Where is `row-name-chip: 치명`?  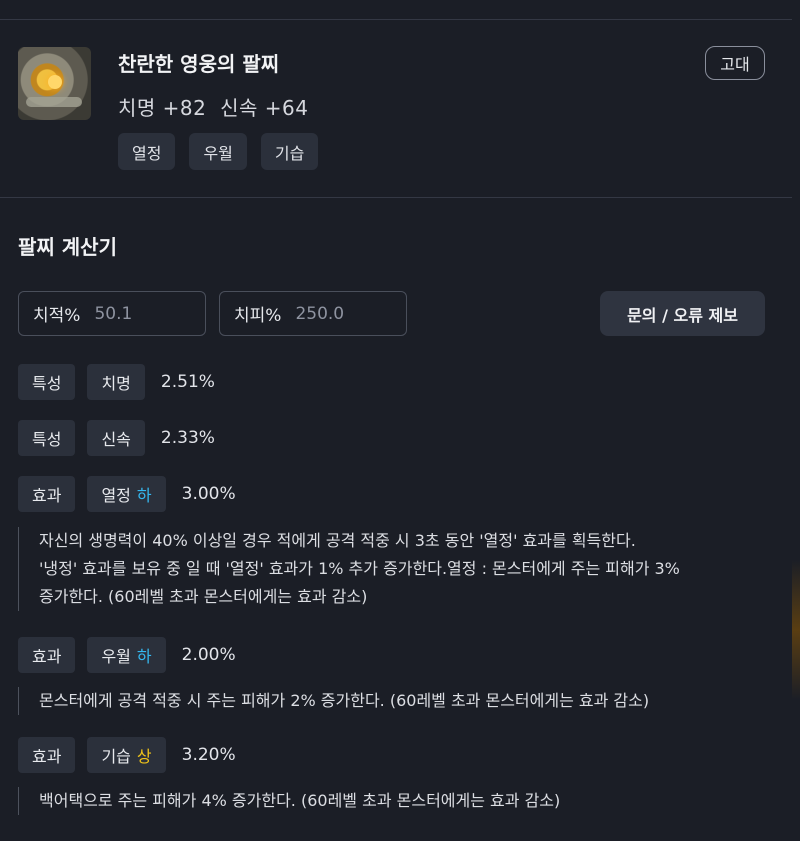
row-name-chip: 치명 is located at coordinates (116, 382).